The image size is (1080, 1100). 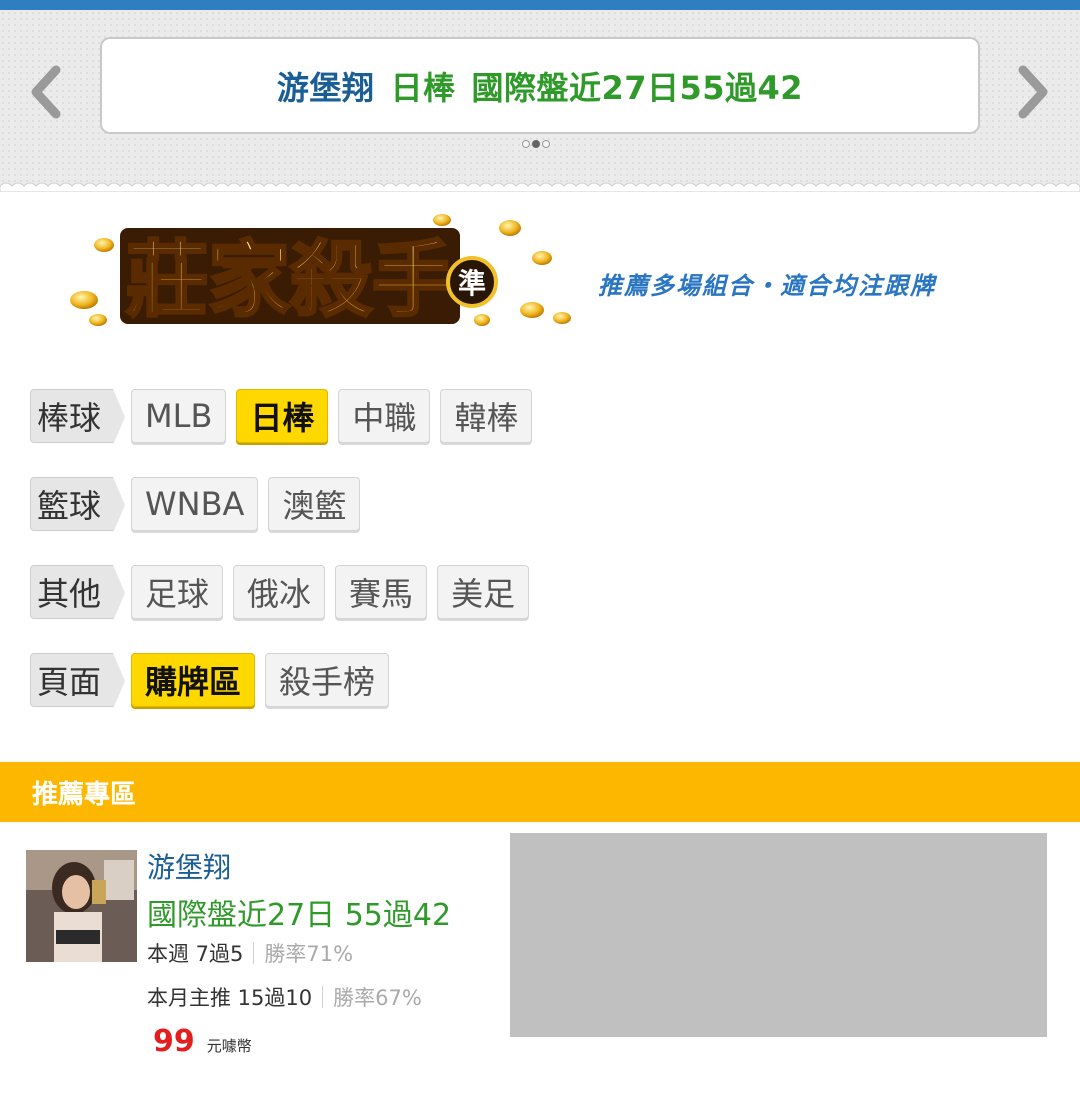 I want to click on wave-divider, so click(x=540, y=187).